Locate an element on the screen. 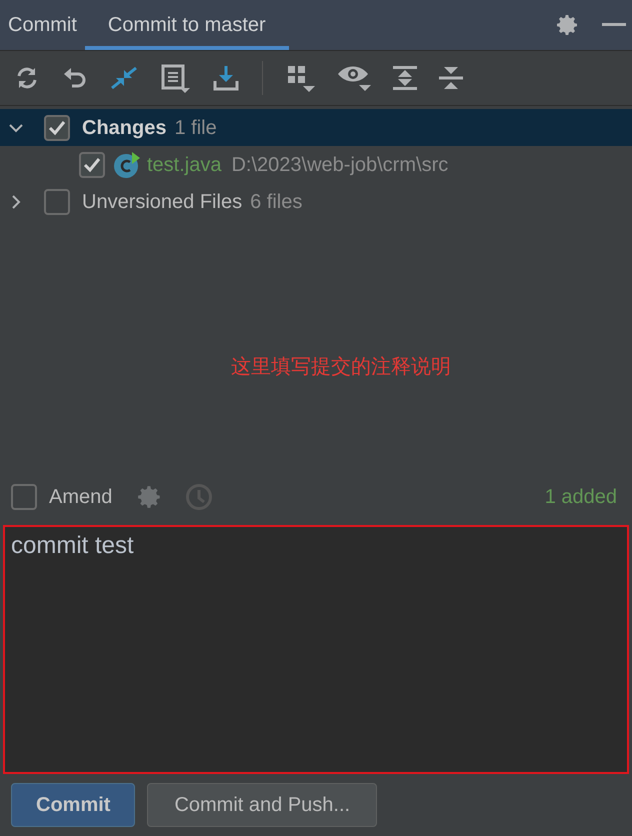 The width and height of the screenshot is (632, 836). tab: Commit is located at coordinates (42, 25).